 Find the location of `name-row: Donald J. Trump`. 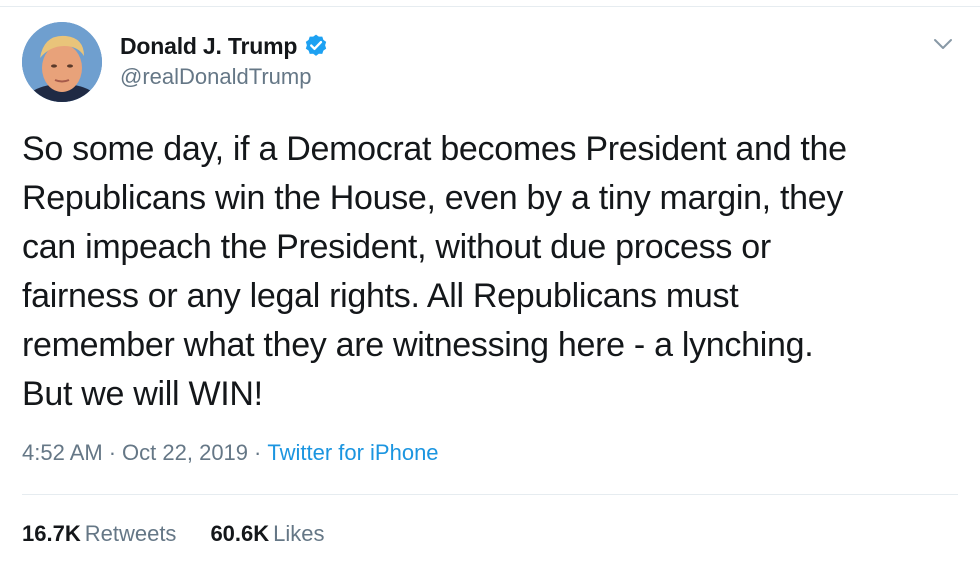

name-row: Donald J. Trump is located at coordinates (224, 46).